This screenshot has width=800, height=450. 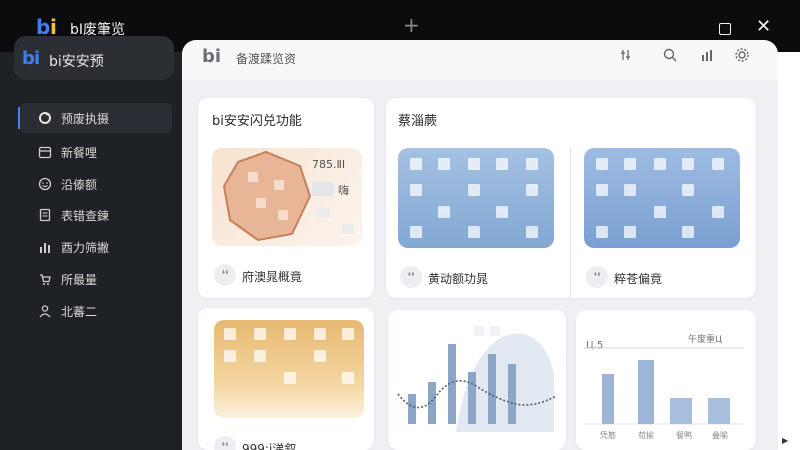 I want to click on tile-text: 嗨, so click(x=343, y=190).